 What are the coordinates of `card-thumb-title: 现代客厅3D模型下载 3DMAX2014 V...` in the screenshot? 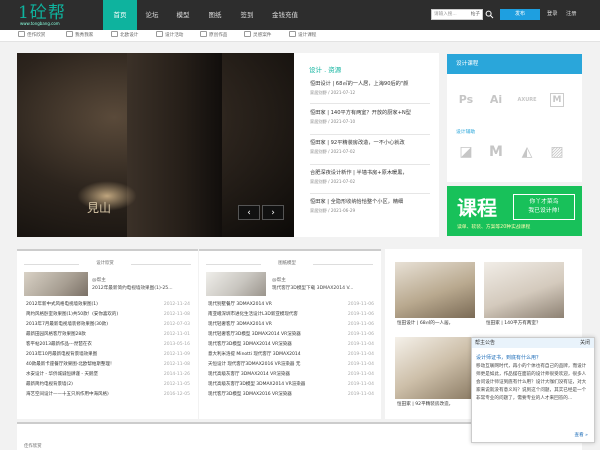 It's located at (325, 288).